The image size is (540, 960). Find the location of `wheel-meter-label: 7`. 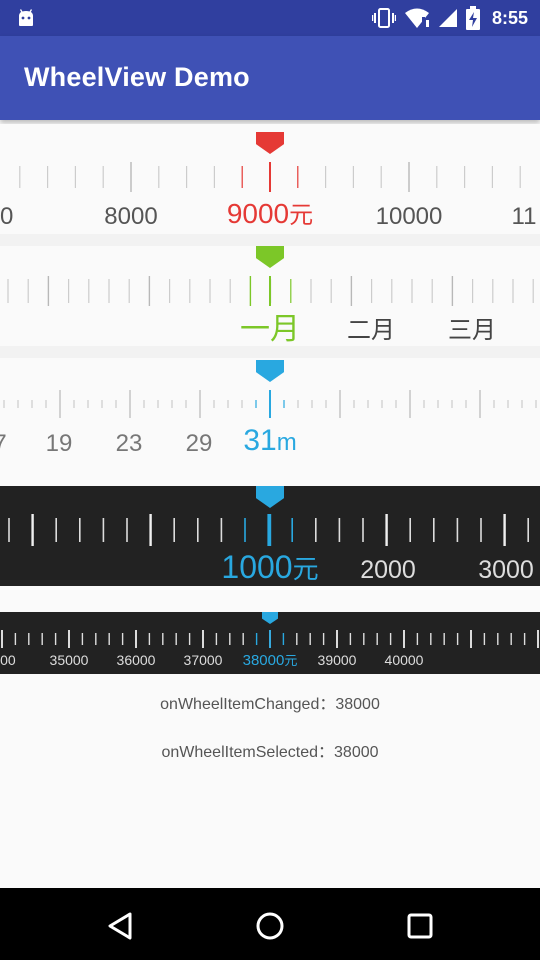

wheel-meter-label: 7 is located at coordinates (3, 443).